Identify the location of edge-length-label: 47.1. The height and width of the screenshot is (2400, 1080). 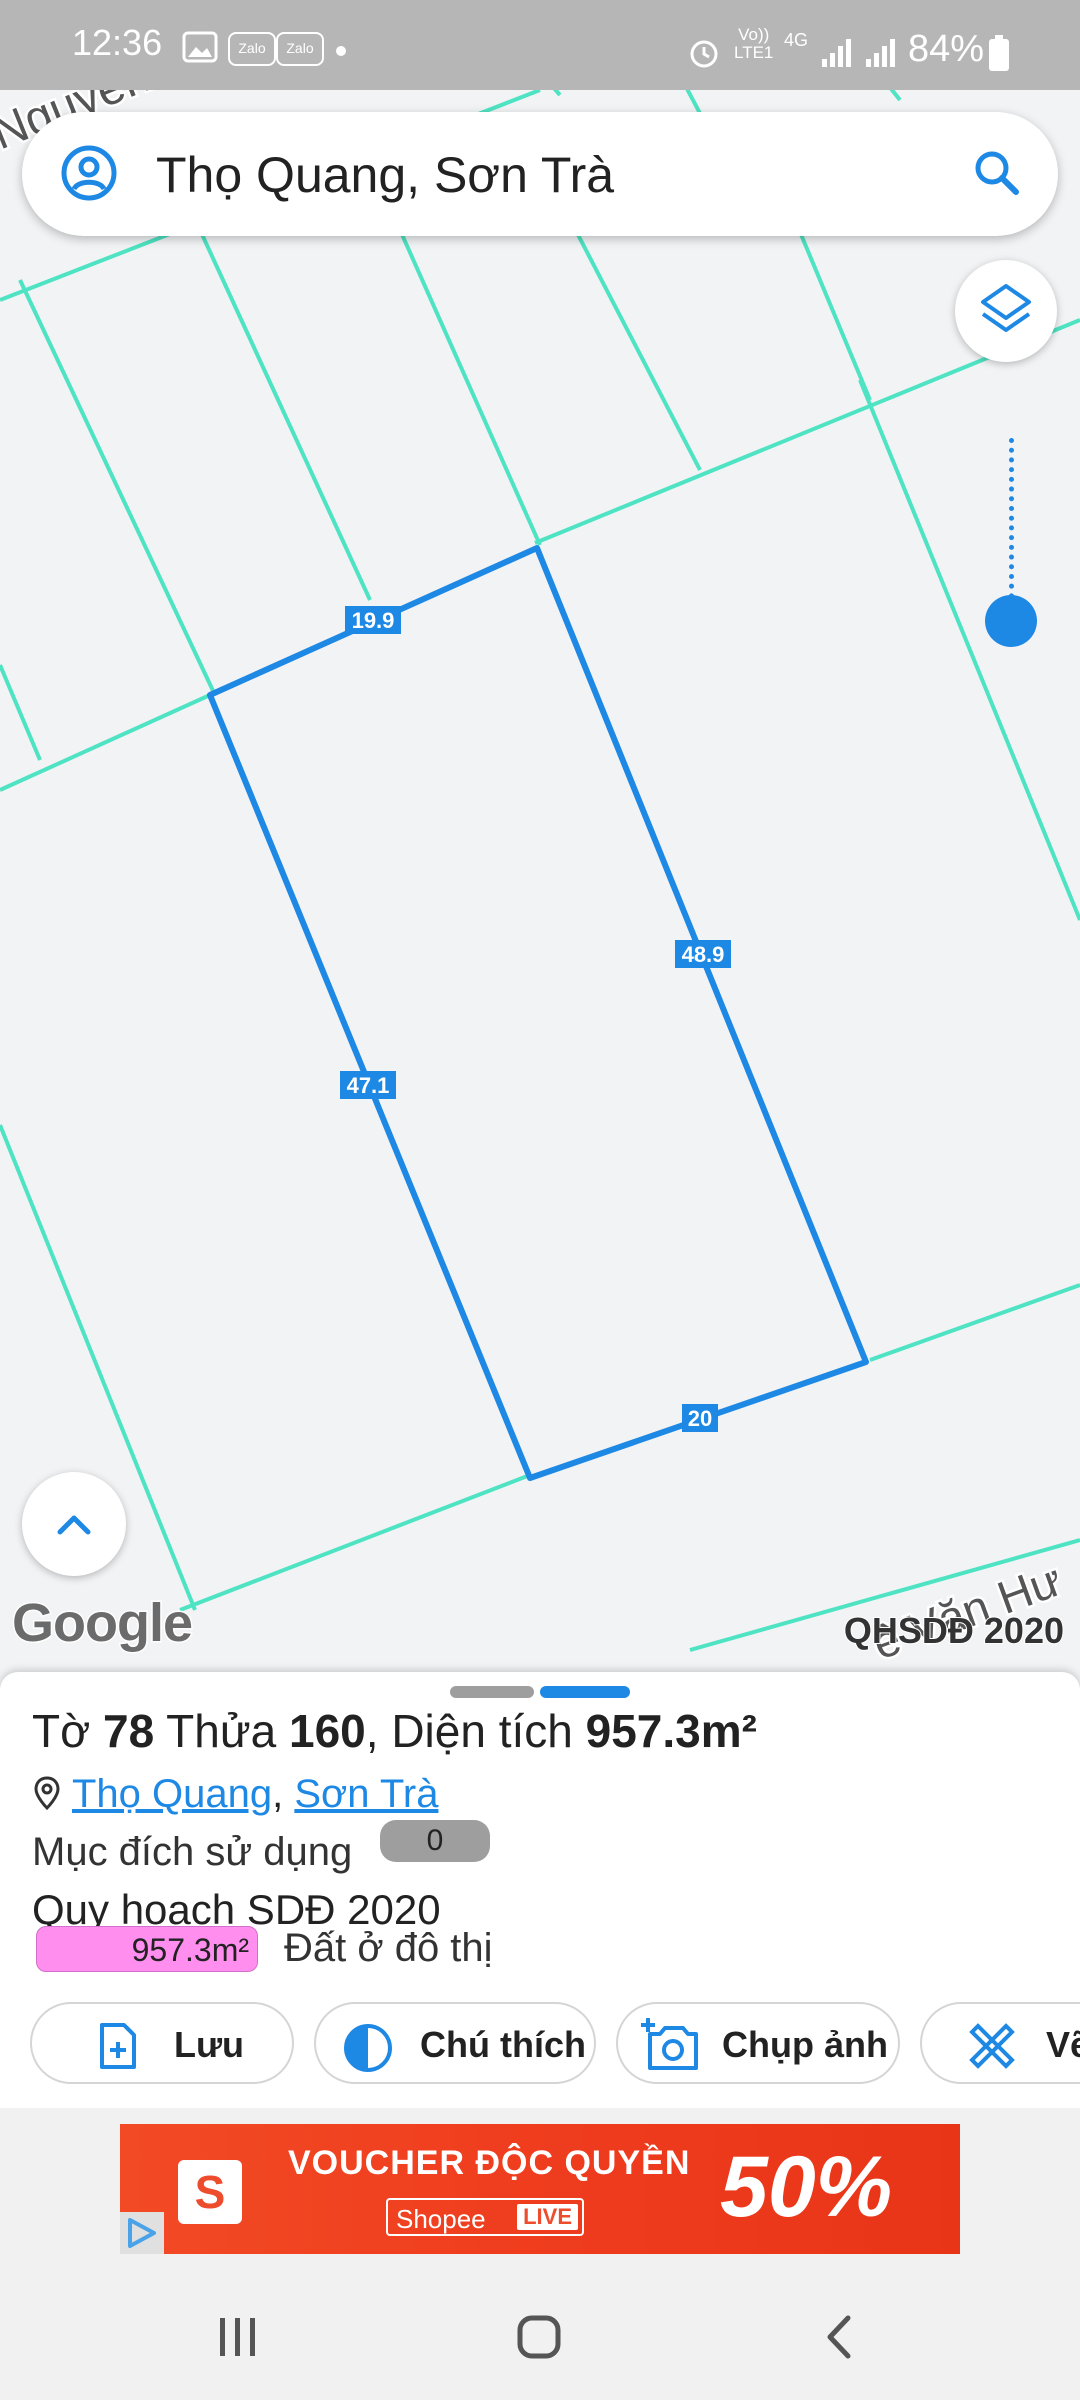
(368, 1085).